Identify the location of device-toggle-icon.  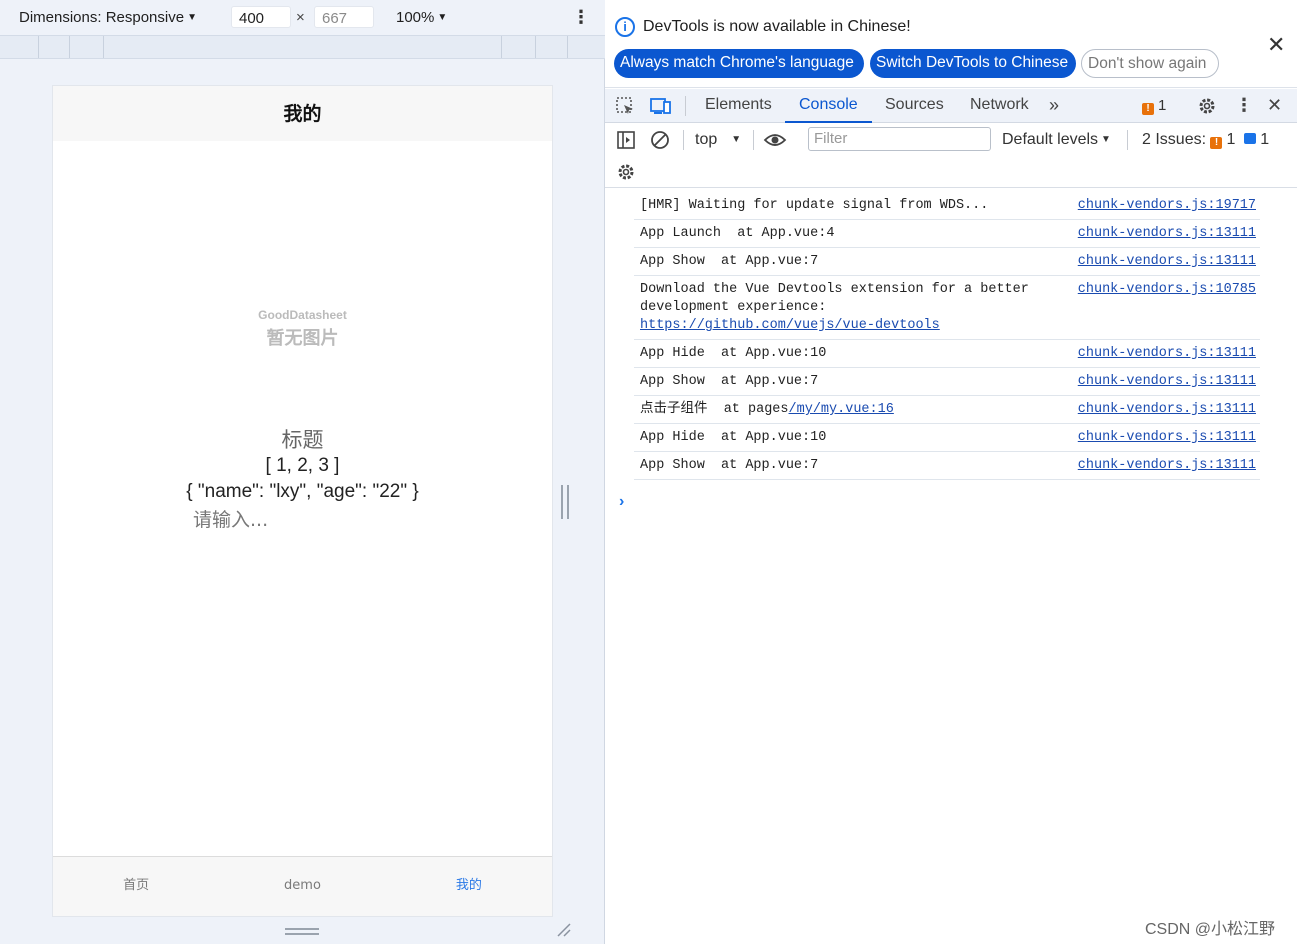
(661, 106).